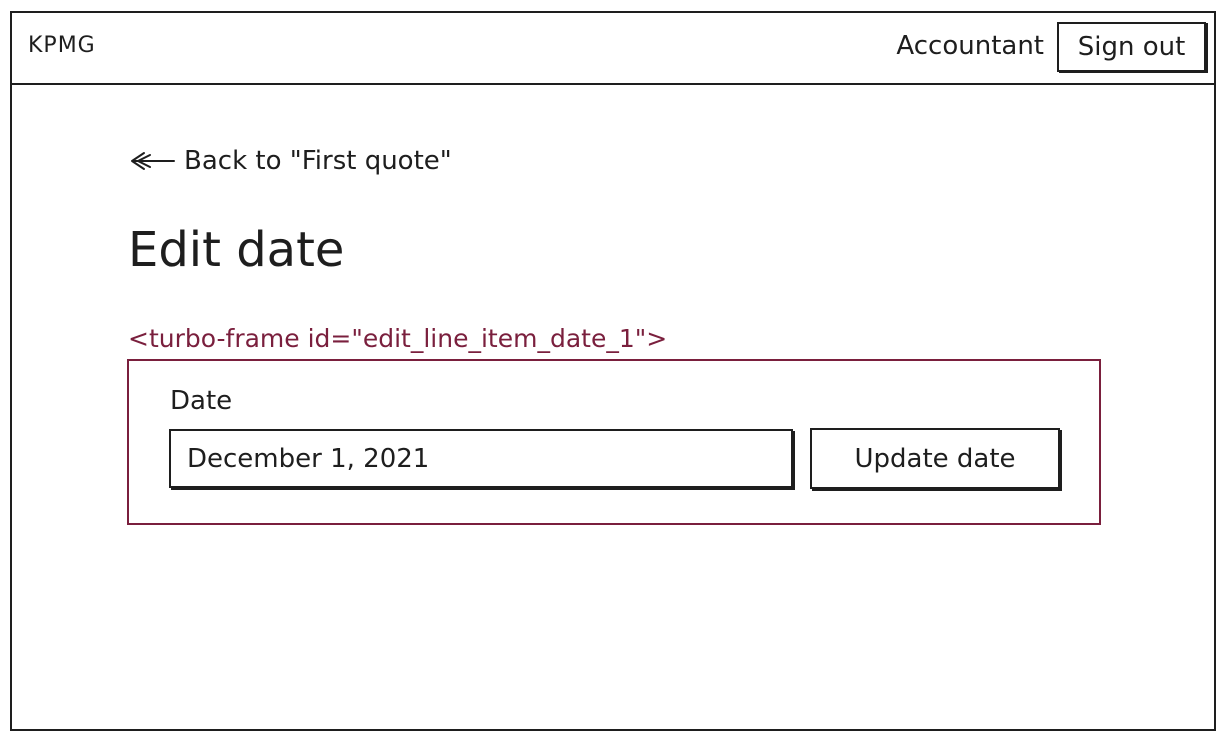 This screenshot has width=1226, height=740. I want to click on brand-logo: KPMG, so click(62, 45).